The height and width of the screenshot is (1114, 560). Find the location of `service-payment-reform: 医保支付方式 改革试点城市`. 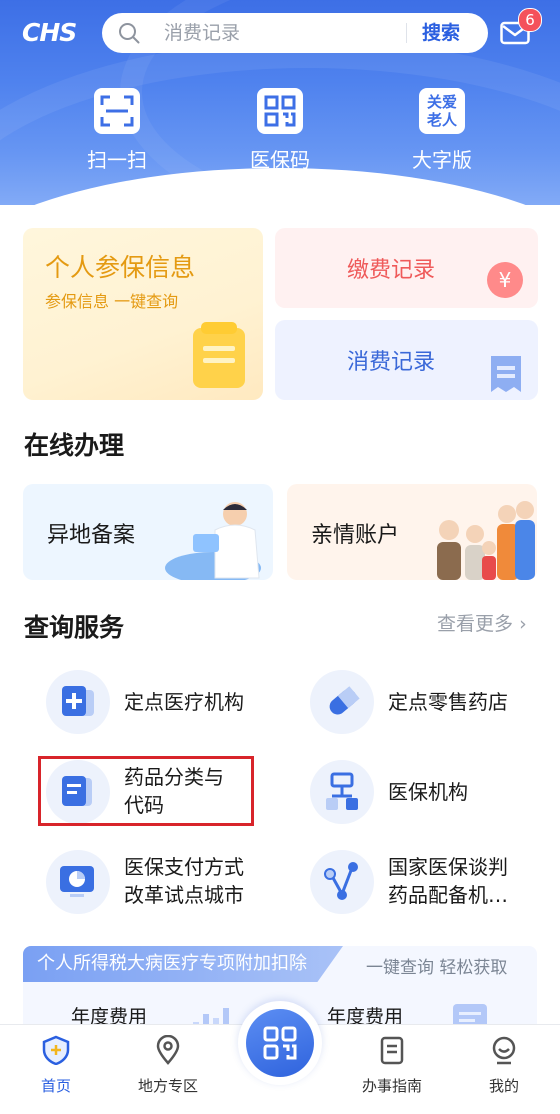

service-payment-reform: 医保支付方式 改革试点城市 is located at coordinates (166, 885).